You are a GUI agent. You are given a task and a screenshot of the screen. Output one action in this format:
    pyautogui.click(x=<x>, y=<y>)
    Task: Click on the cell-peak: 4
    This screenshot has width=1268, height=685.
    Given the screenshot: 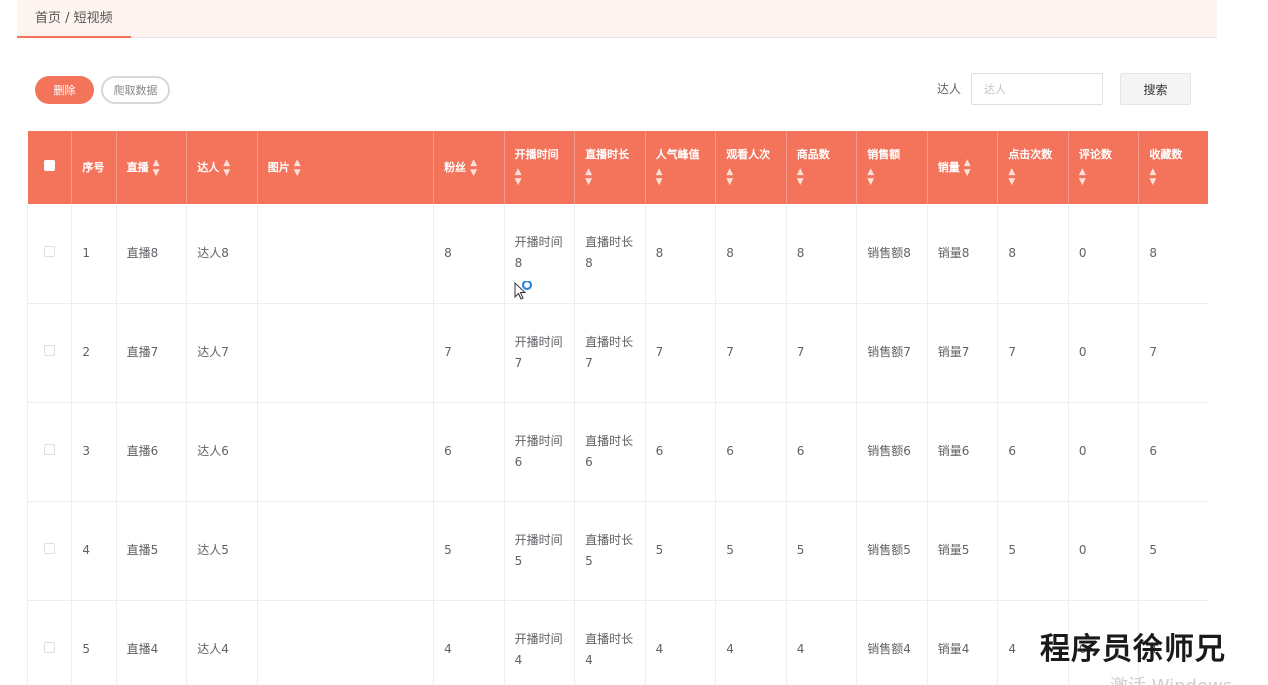 What is the action you would take?
    pyautogui.click(x=681, y=642)
    